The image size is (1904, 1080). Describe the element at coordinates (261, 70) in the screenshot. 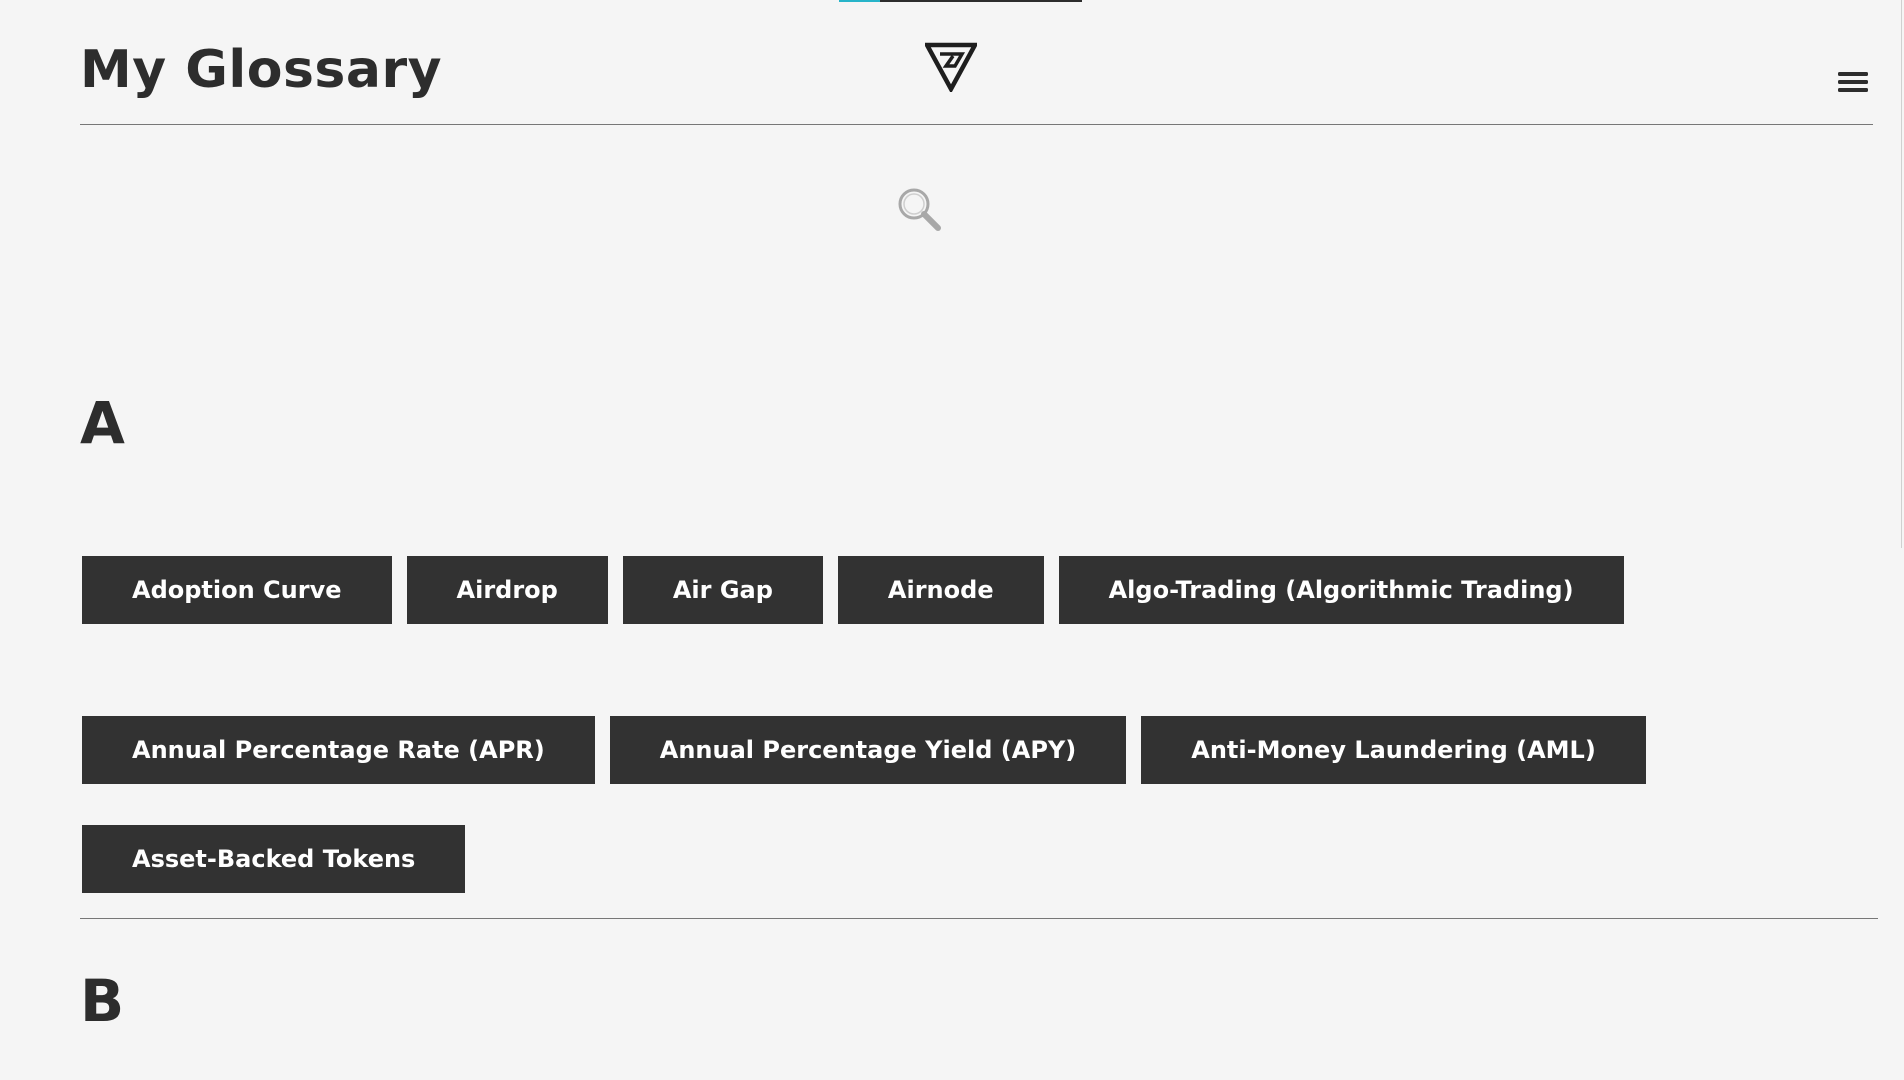

I see `page-title: My Glossary` at that location.